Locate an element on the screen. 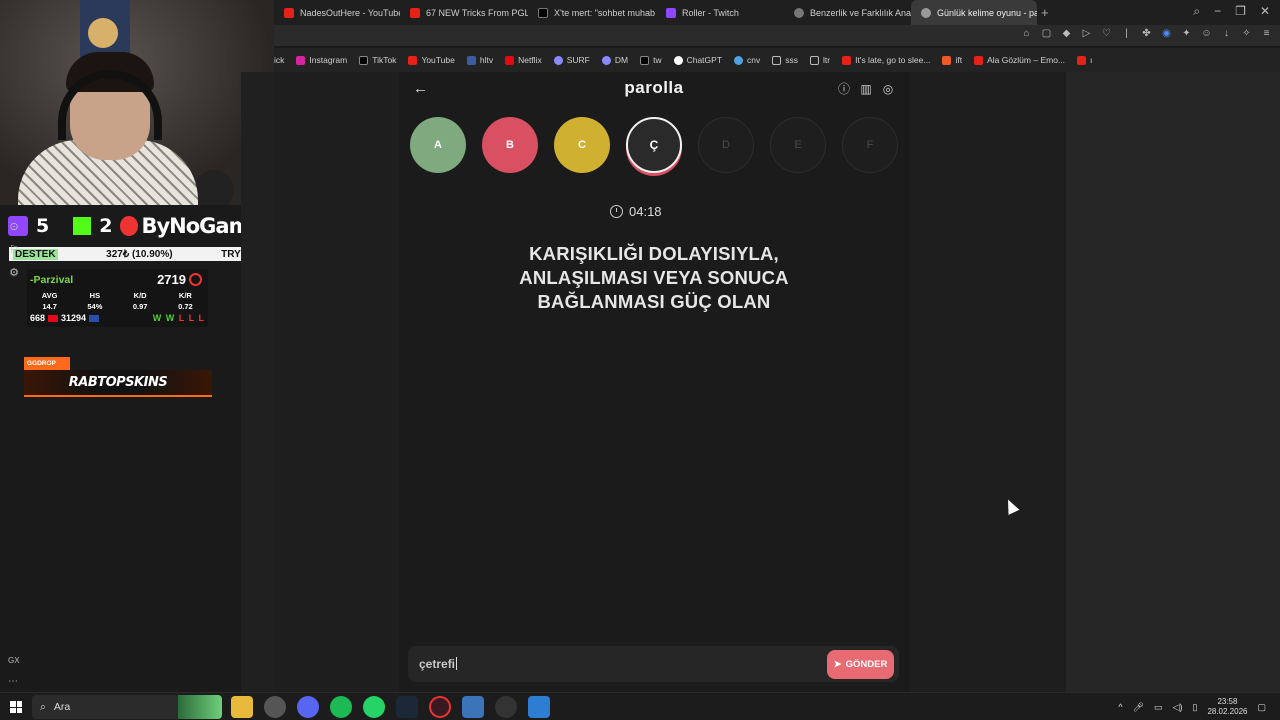 The image size is (1280, 720). tab-active: Günlük kelime oyunu - pa is located at coordinates (974, 12).